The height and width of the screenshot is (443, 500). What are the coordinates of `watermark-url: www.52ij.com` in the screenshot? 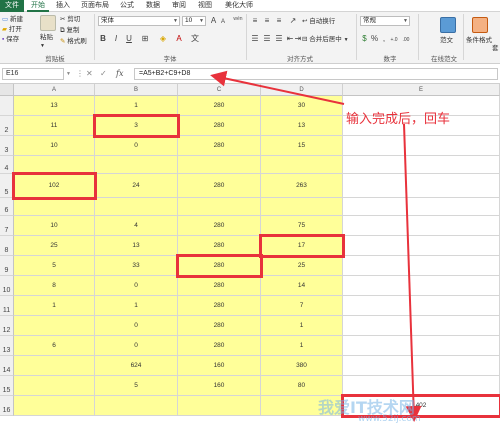 It's located at (389, 419).